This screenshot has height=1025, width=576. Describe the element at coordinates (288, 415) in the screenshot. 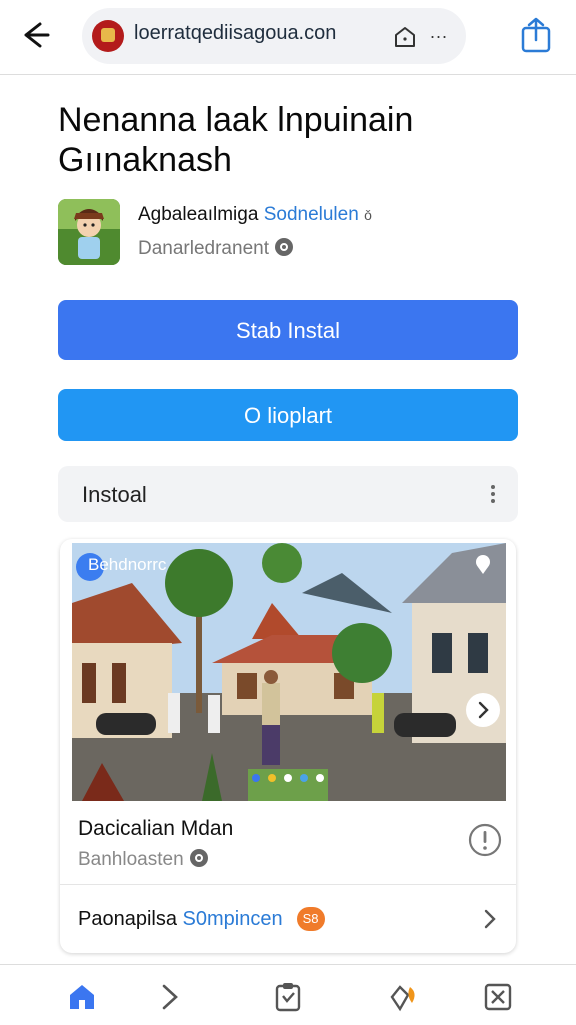

I see `secondary-button: O lioplart` at that location.